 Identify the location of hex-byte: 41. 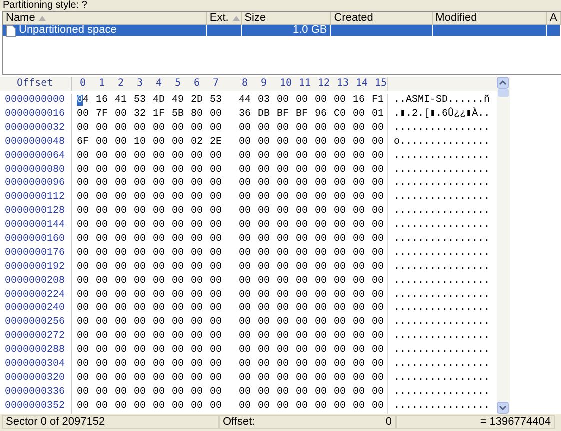
(124, 101).